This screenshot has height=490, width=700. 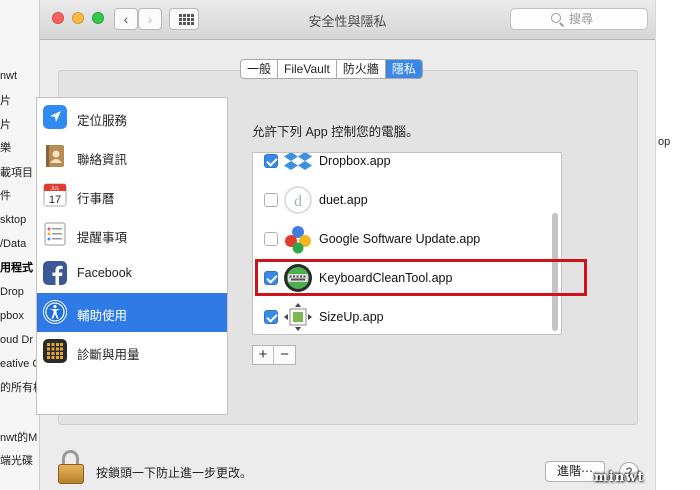 I want to click on duet-icon: d, so click(x=298, y=200).